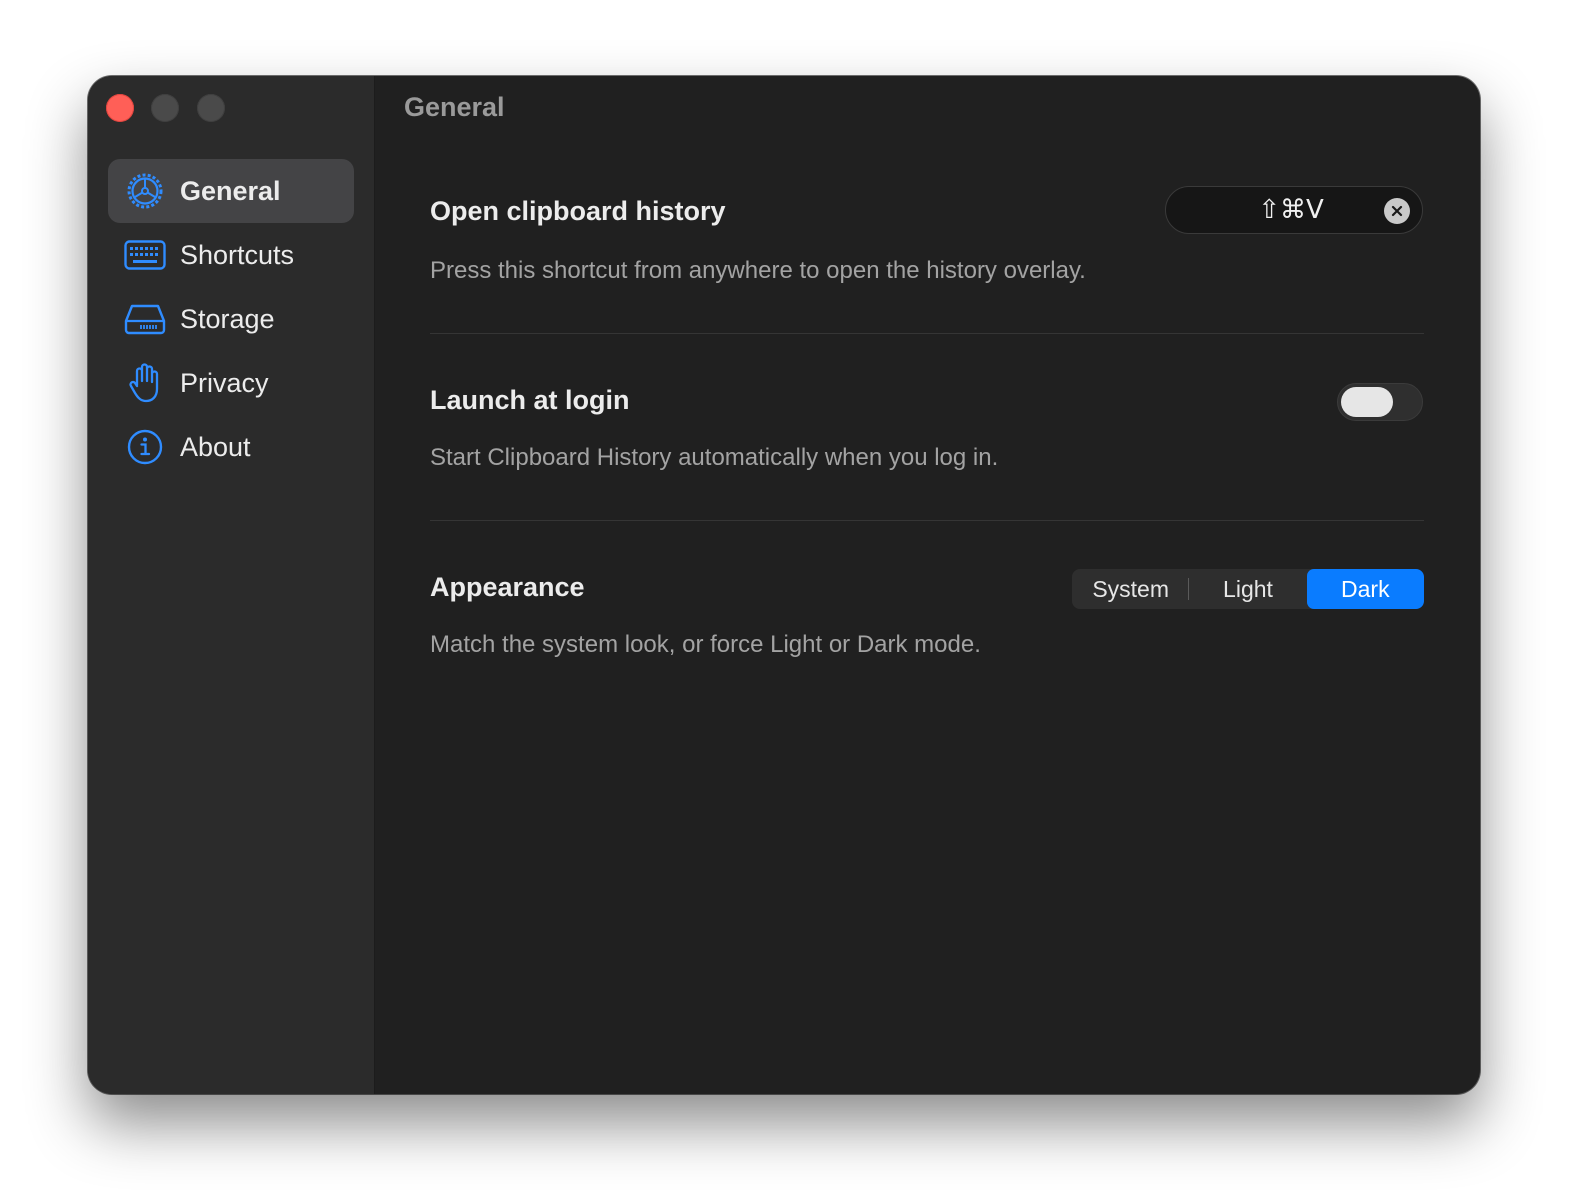  I want to click on sidebar-item-label: General, so click(230, 190).